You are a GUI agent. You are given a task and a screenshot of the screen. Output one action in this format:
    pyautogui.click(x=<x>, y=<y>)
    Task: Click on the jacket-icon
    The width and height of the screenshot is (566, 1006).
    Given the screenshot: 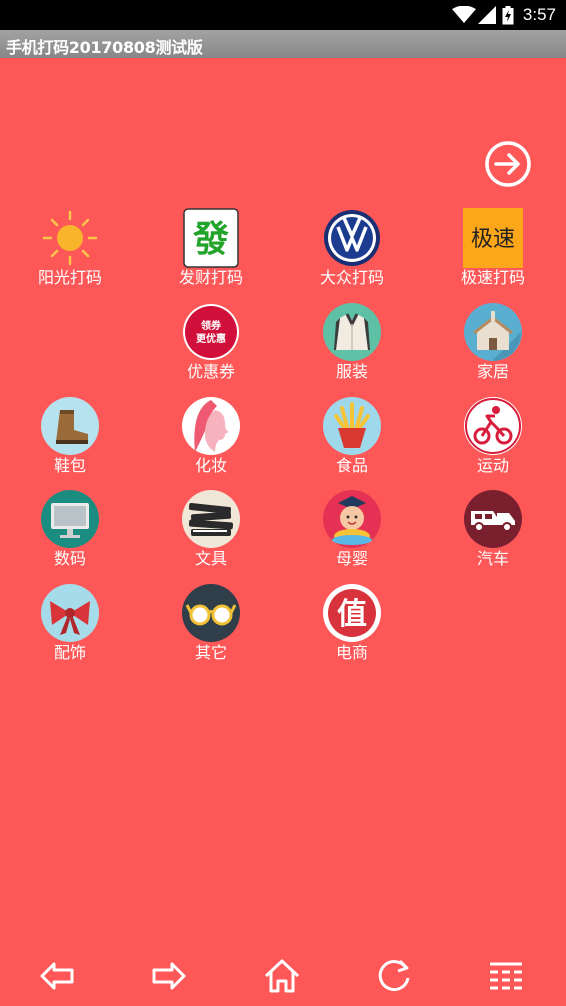 What is the action you would take?
    pyautogui.click(x=352, y=332)
    